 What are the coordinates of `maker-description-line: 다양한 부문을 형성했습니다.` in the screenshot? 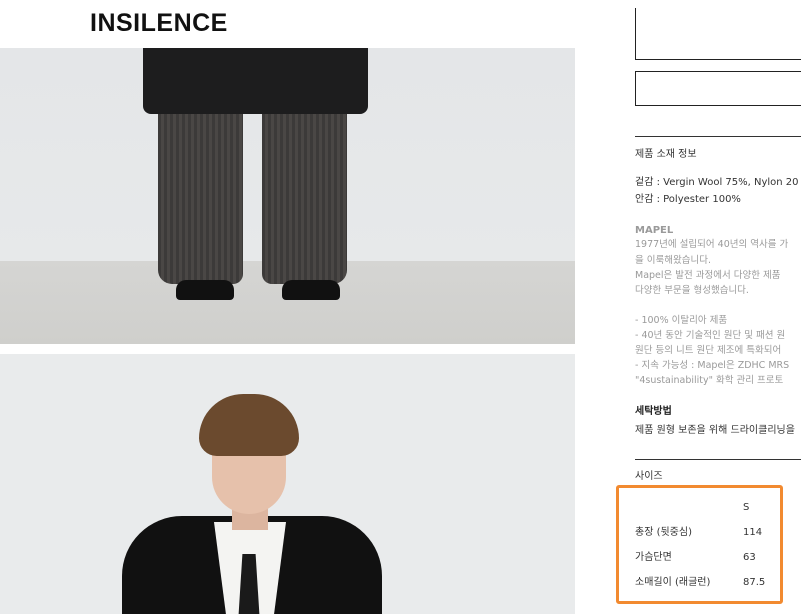 It's located at (692, 290).